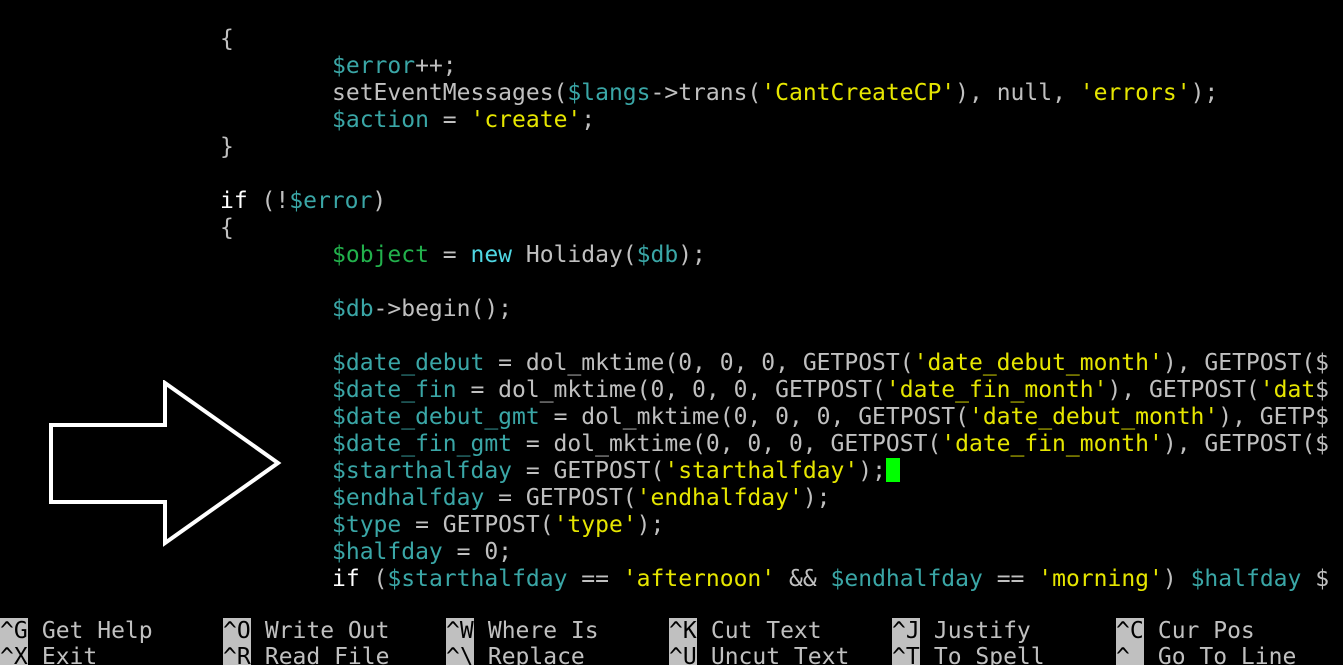 This screenshot has width=1343, height=665. I want to click on shortcut-replace: ^\ Replace, so click(515, 654).